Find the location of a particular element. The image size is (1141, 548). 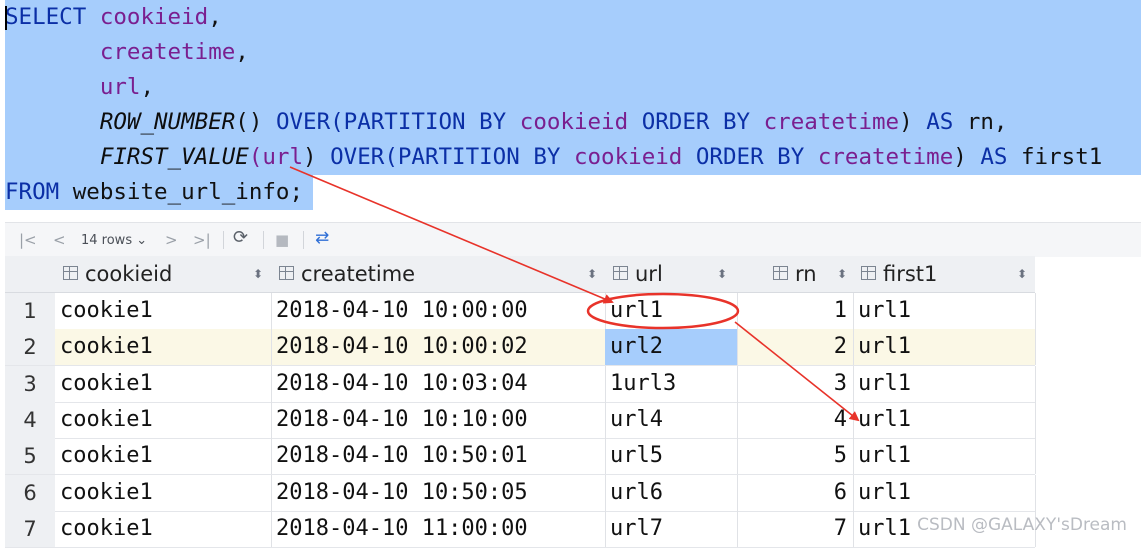

row-number: 7 is located at coordinates (30, 528).